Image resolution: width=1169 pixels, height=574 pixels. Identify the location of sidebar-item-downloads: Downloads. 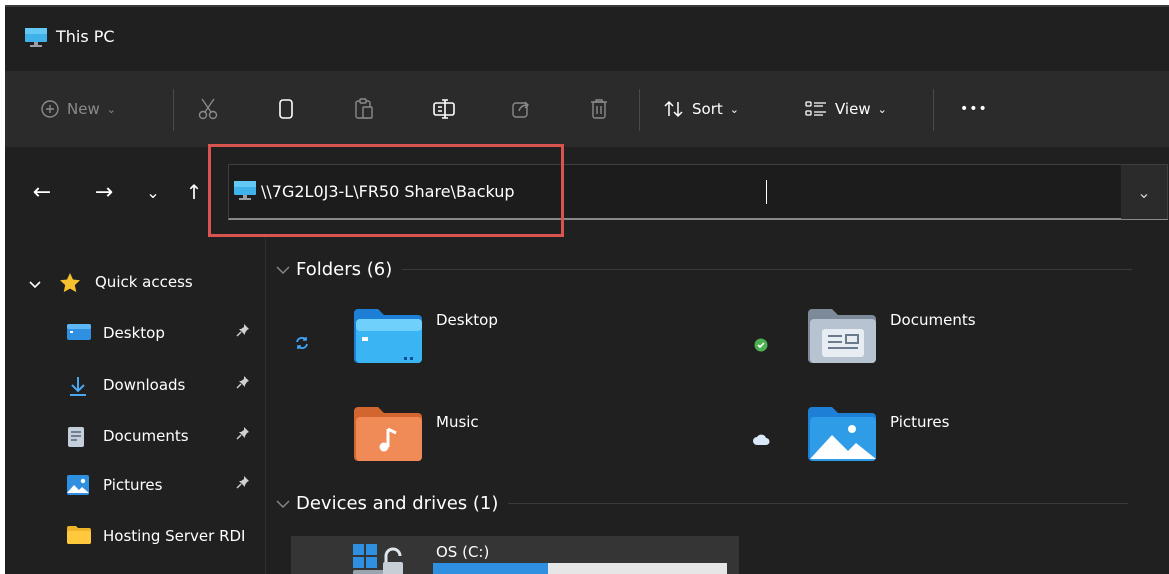
(135, 386).